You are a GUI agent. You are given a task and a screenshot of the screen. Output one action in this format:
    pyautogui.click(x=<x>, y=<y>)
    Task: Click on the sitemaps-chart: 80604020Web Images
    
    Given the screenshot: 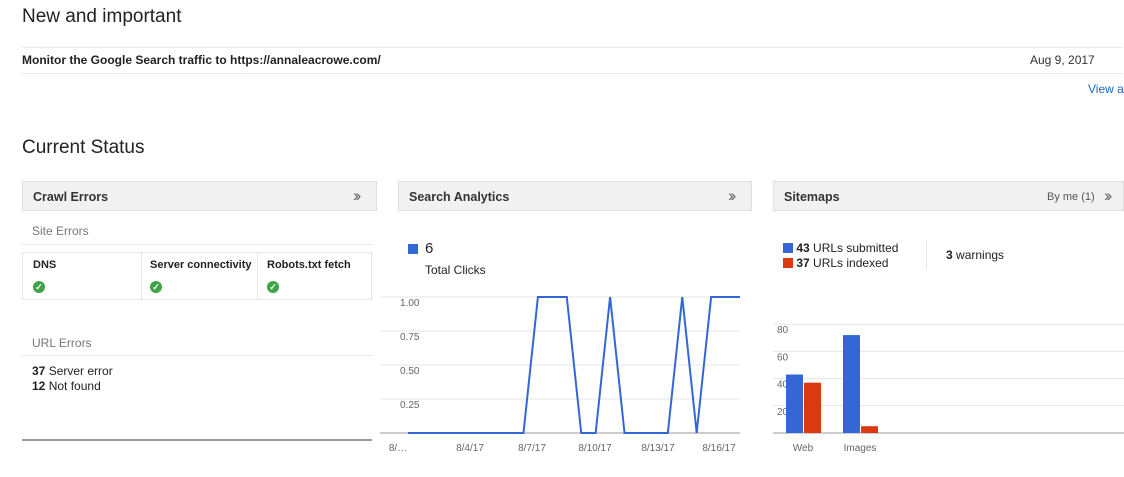 What is the action you would take?
    pyautogui.click(x=948, y=388)
    